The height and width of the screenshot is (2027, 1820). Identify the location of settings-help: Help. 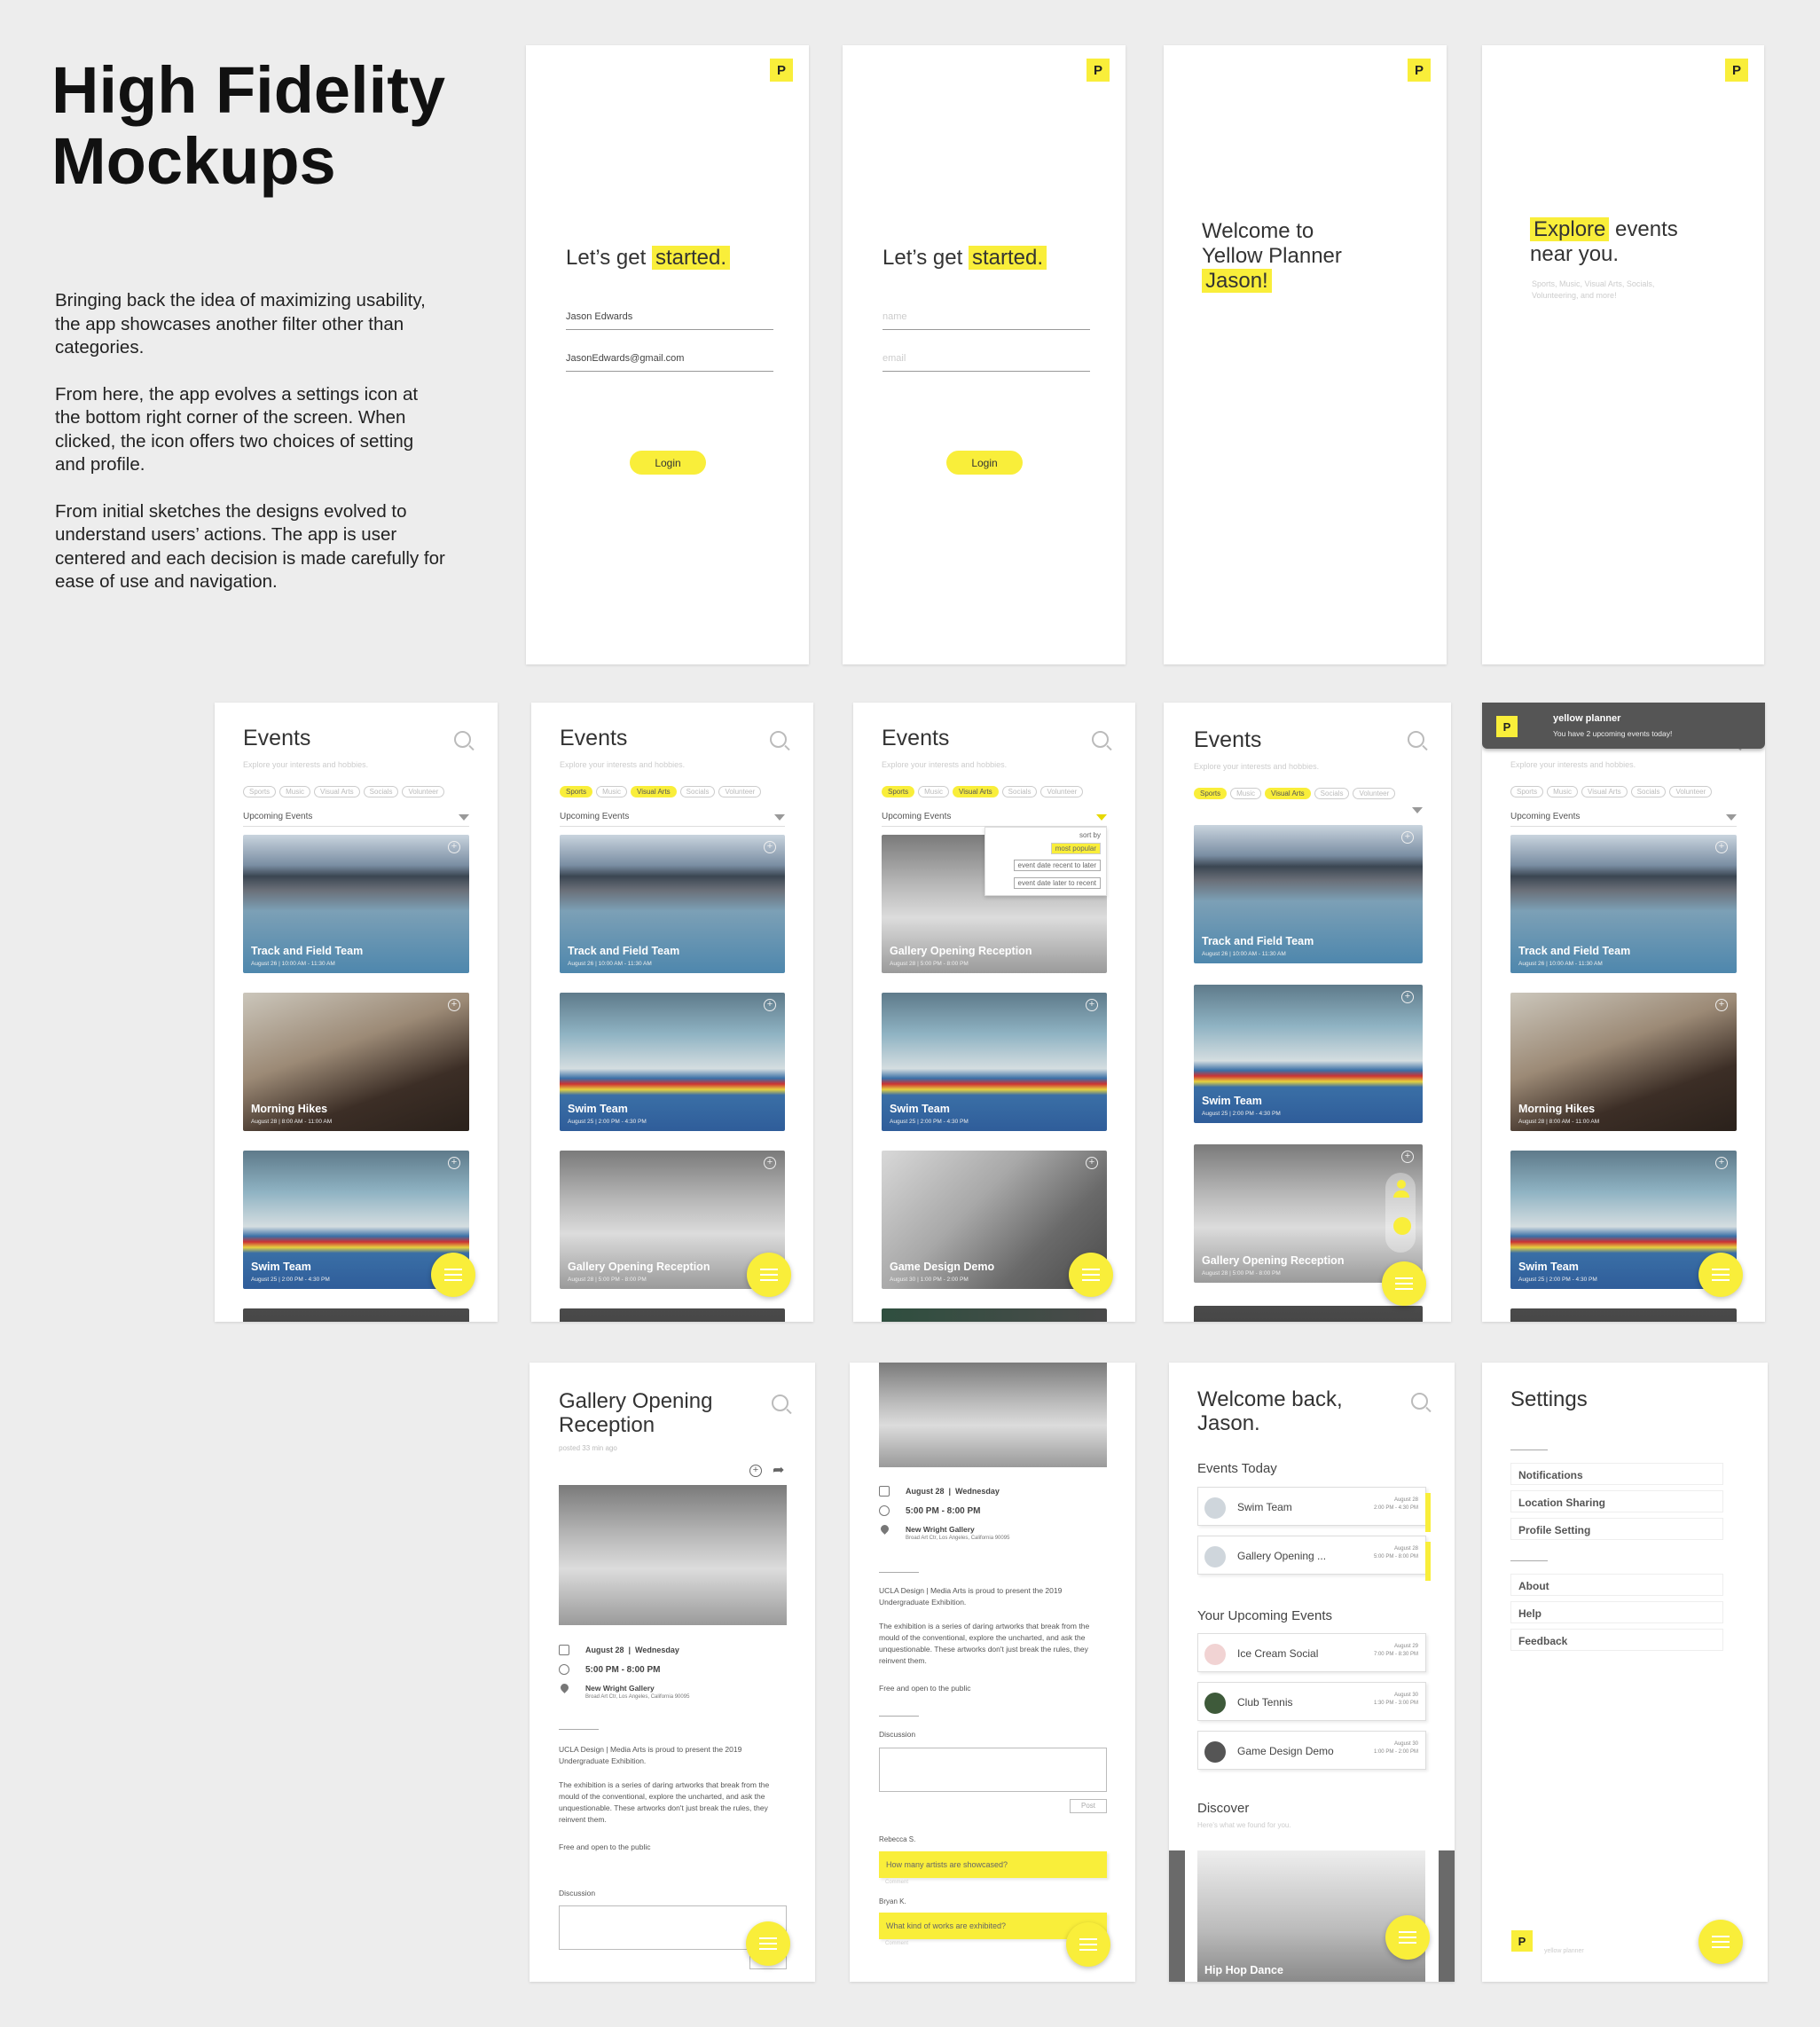
(1616, 1612).